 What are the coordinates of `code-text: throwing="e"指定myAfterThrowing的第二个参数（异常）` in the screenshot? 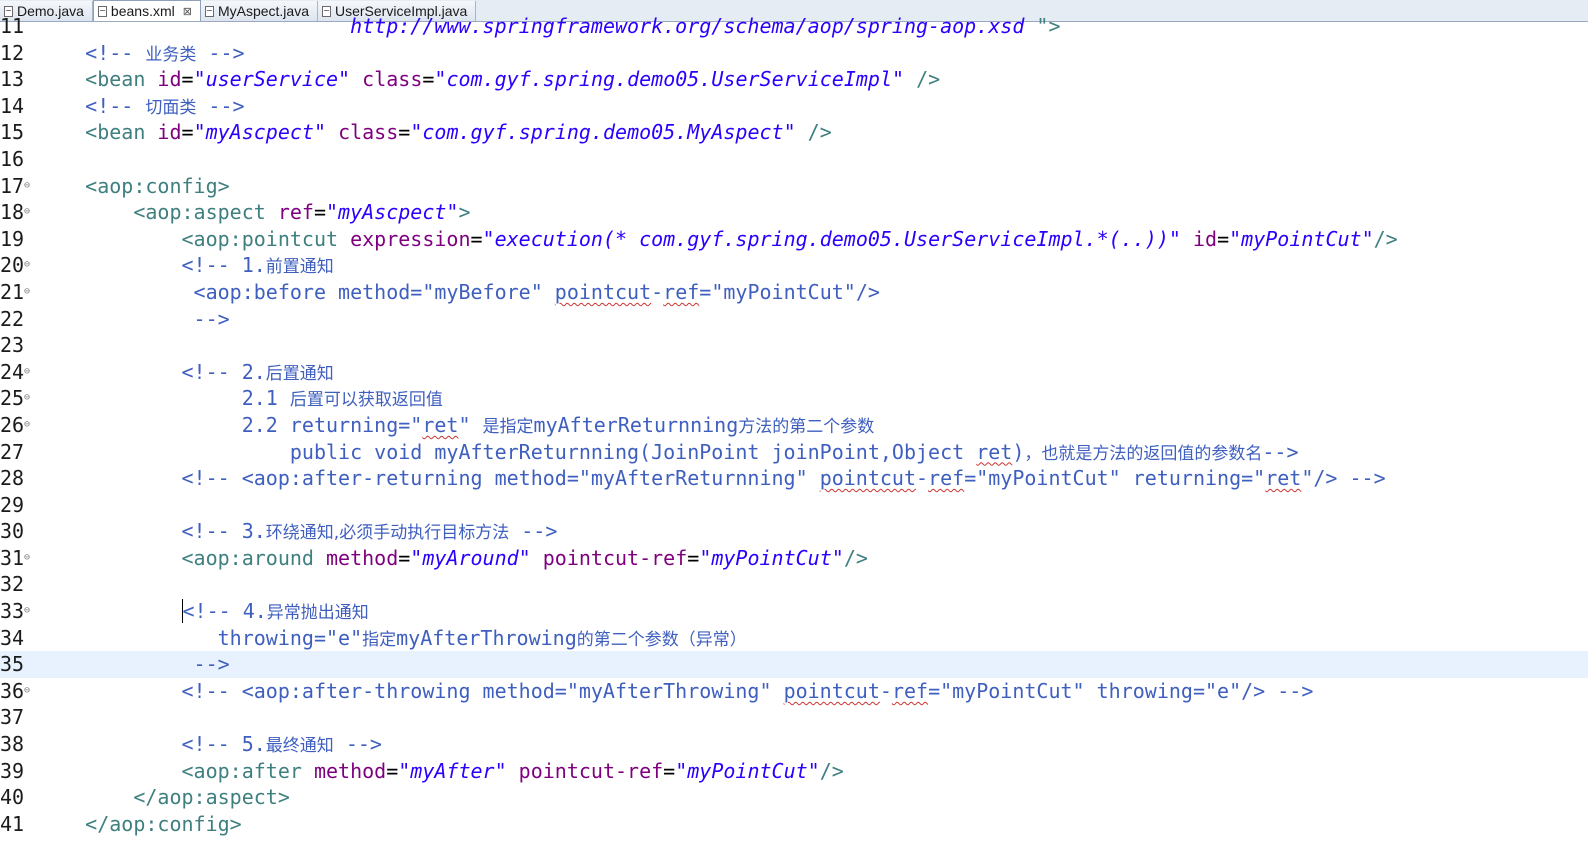 It's located at (392, 639).